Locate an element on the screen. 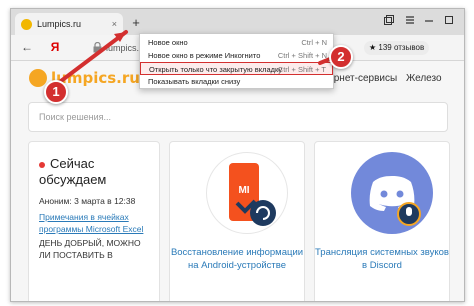 The height and width of the screenshot is (306, 474). logo-icon is located at coordinates (38, 78).